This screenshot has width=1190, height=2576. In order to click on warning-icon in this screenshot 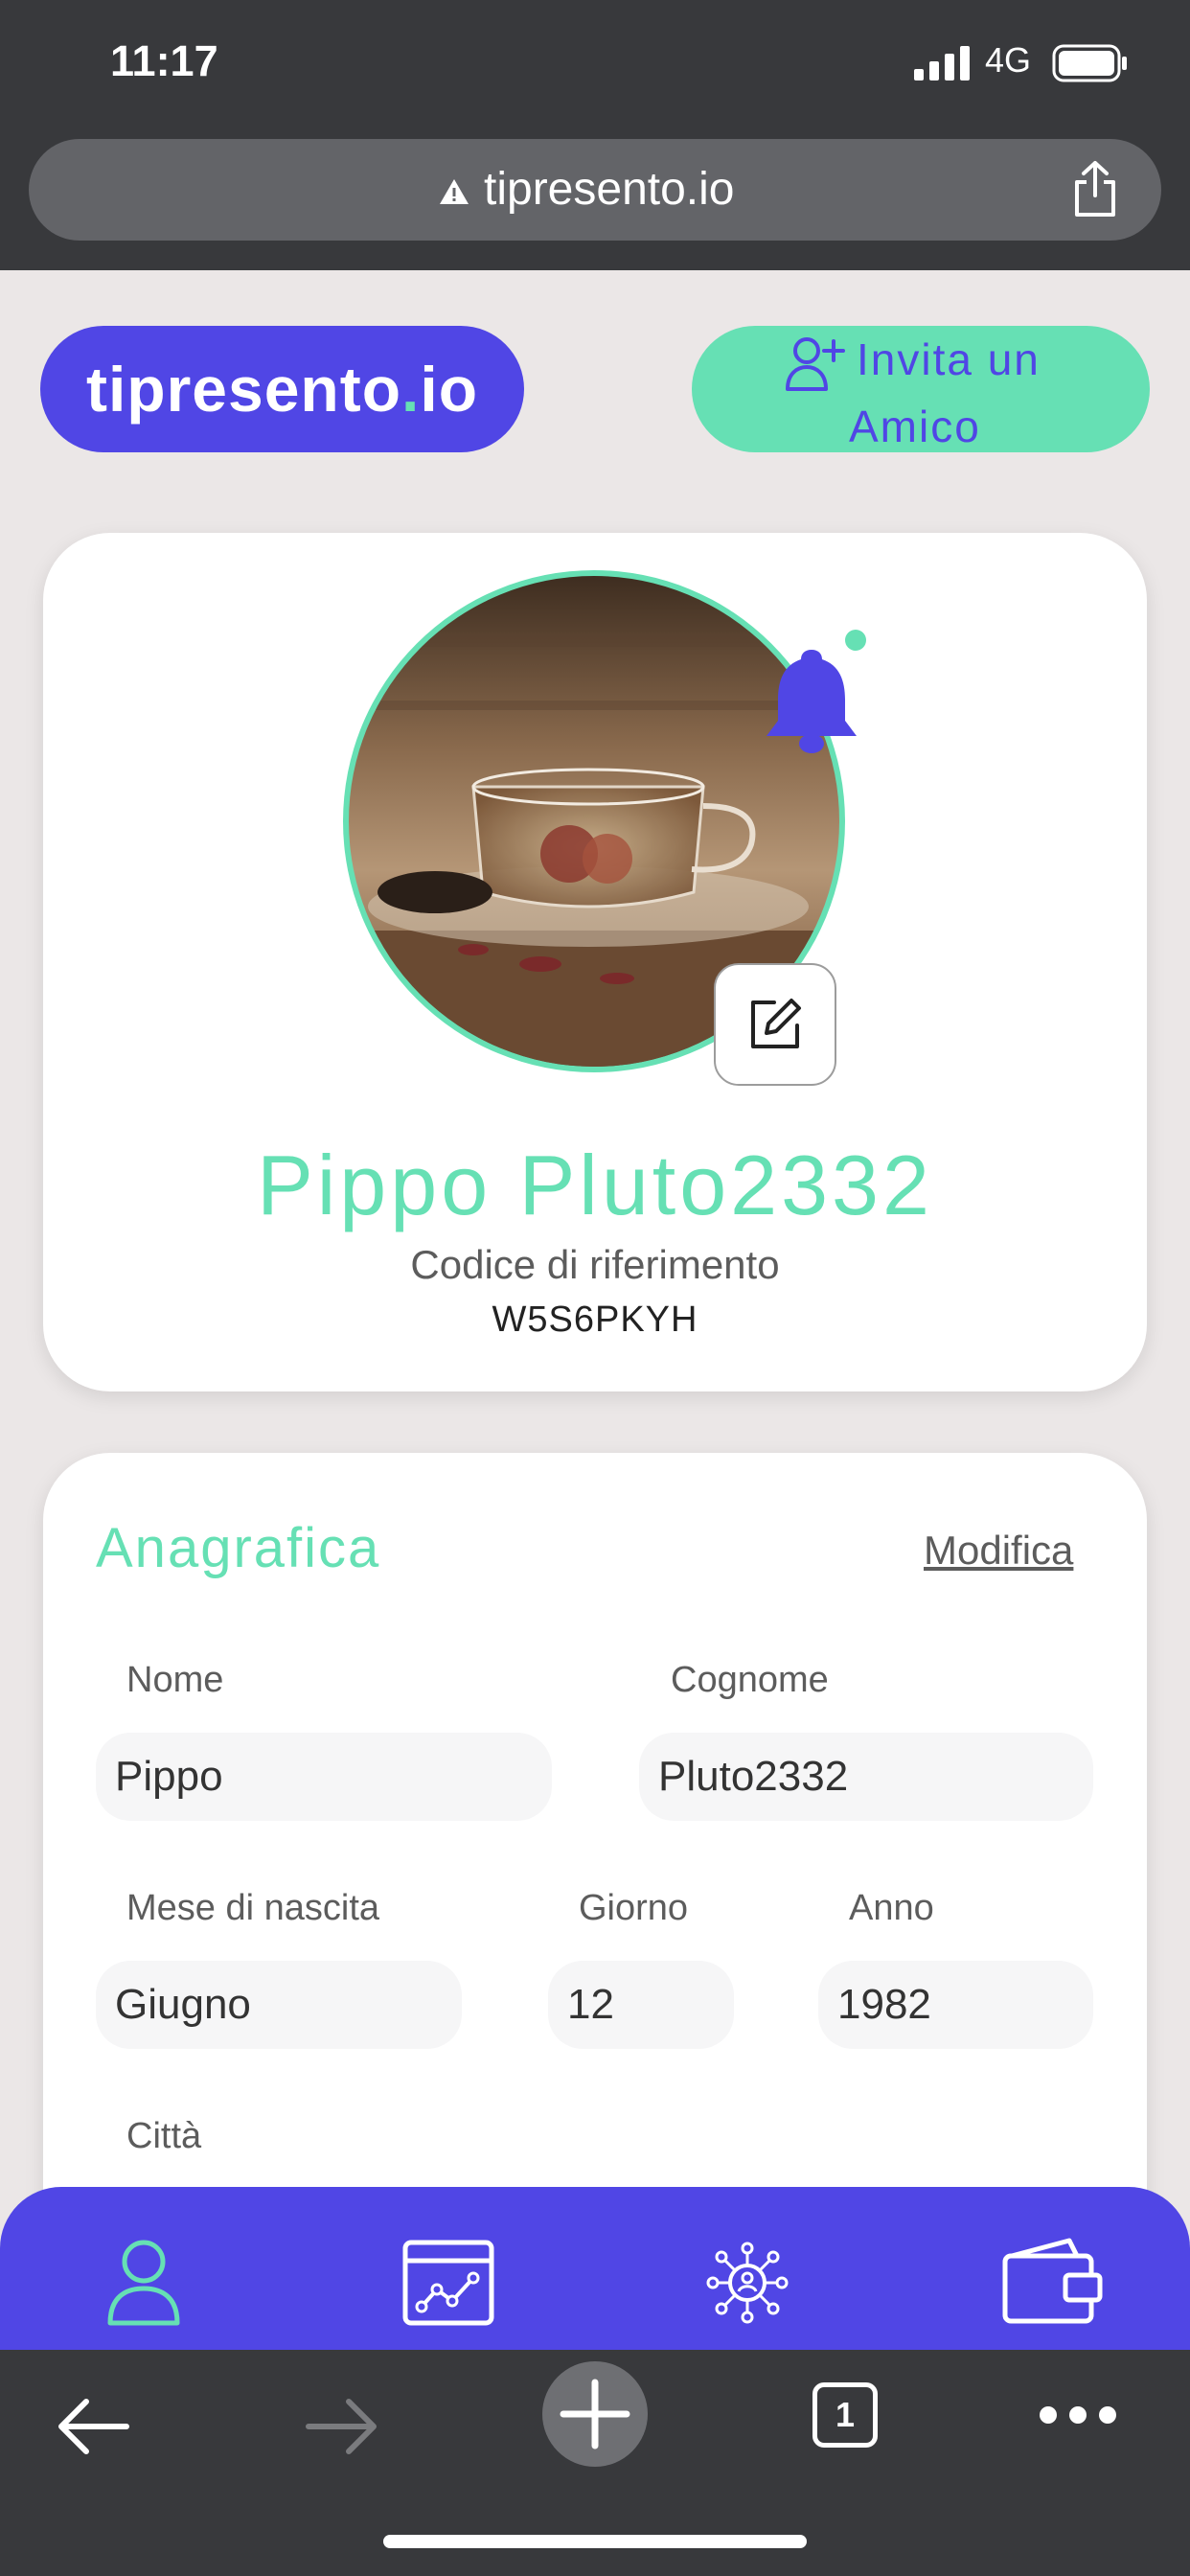, I will do `click(455, 191)`.